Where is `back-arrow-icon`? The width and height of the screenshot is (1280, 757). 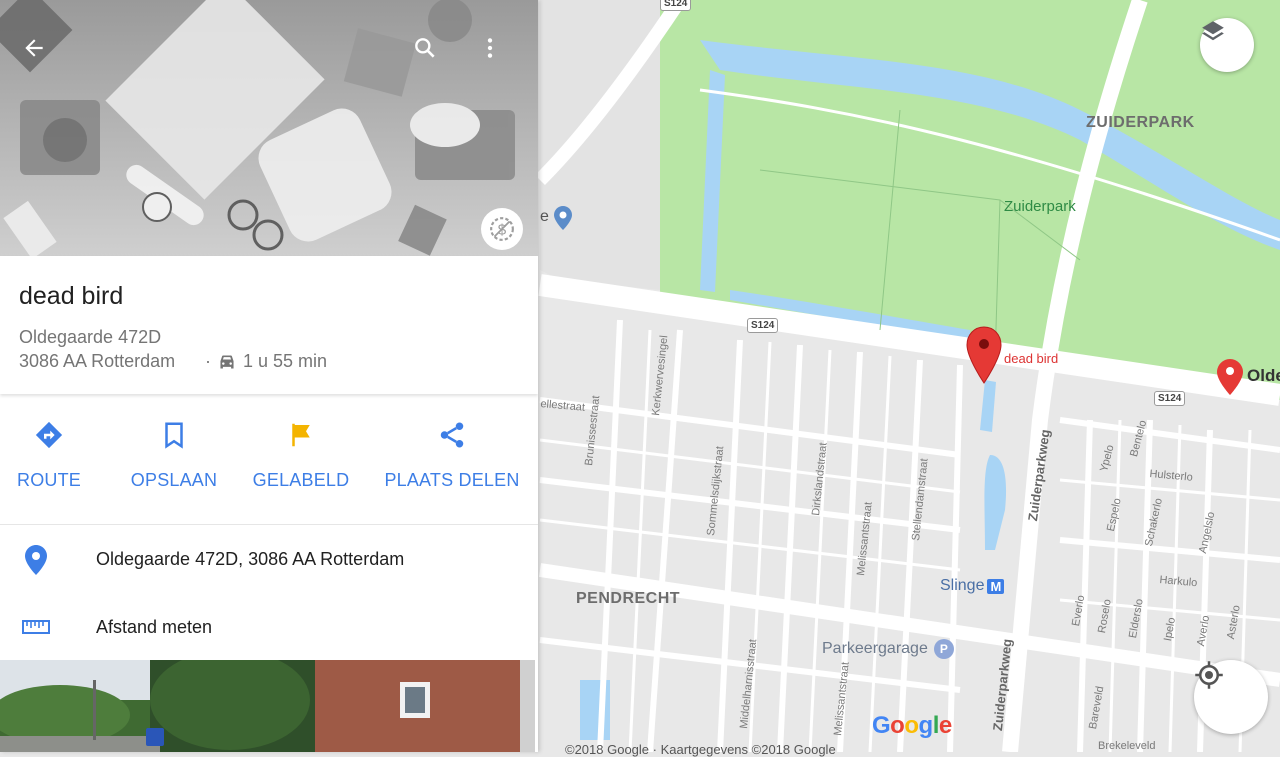 back-arrow-icon is located at coordinates (34, 48).